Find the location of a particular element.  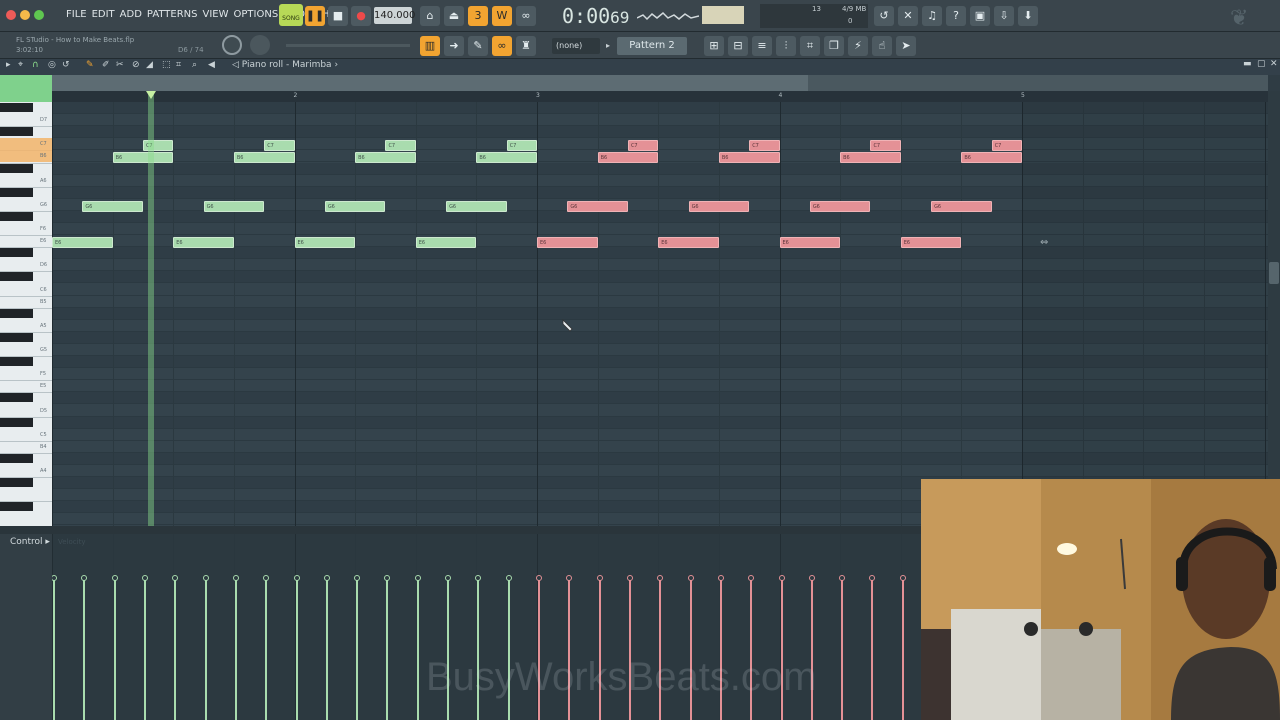

master-volume-knob is located at coordinates (232, 45).